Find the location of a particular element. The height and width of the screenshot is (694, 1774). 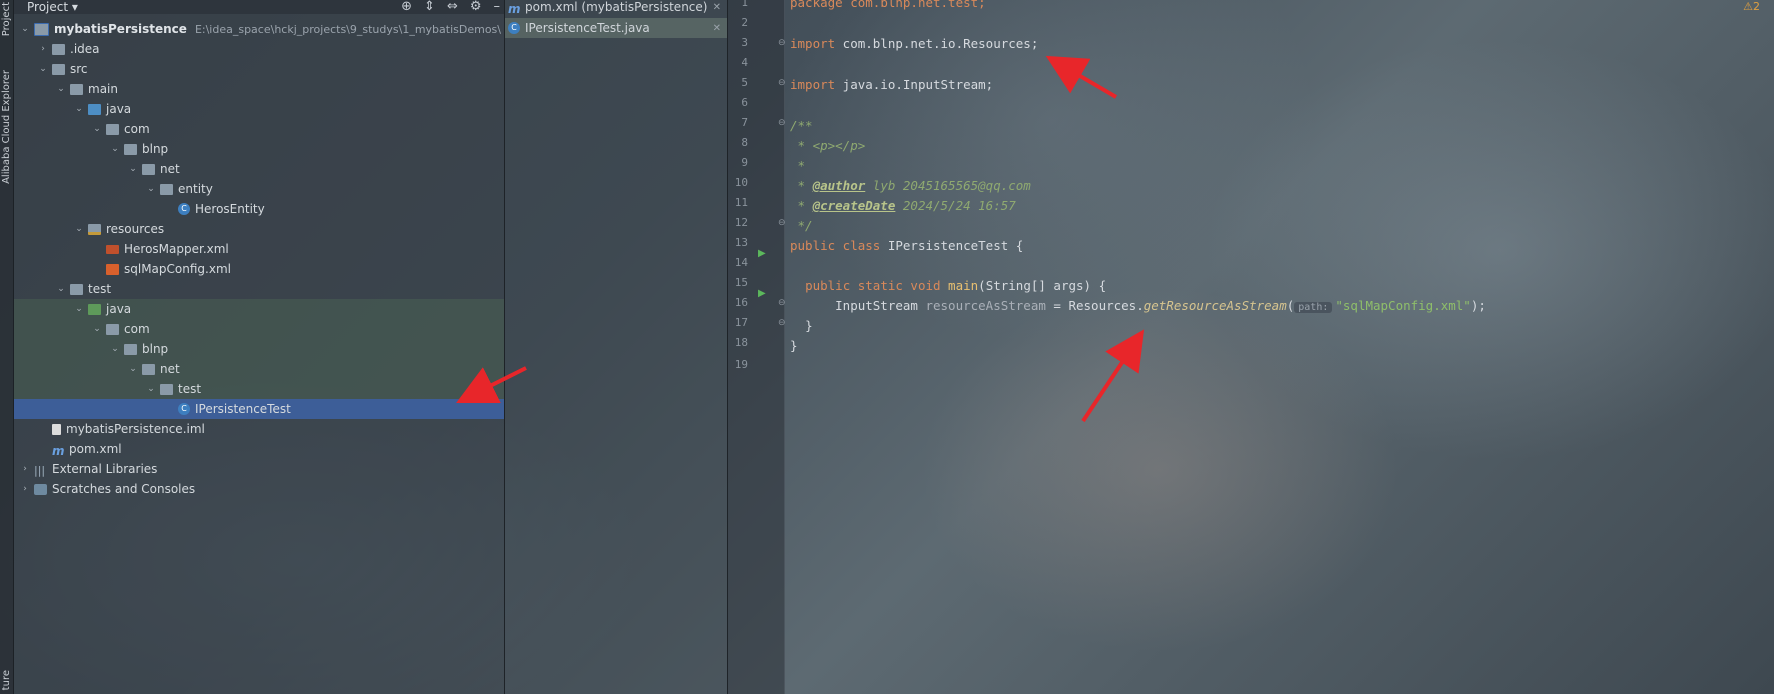

arrow-to-import is located at coordinates (1081, 77).